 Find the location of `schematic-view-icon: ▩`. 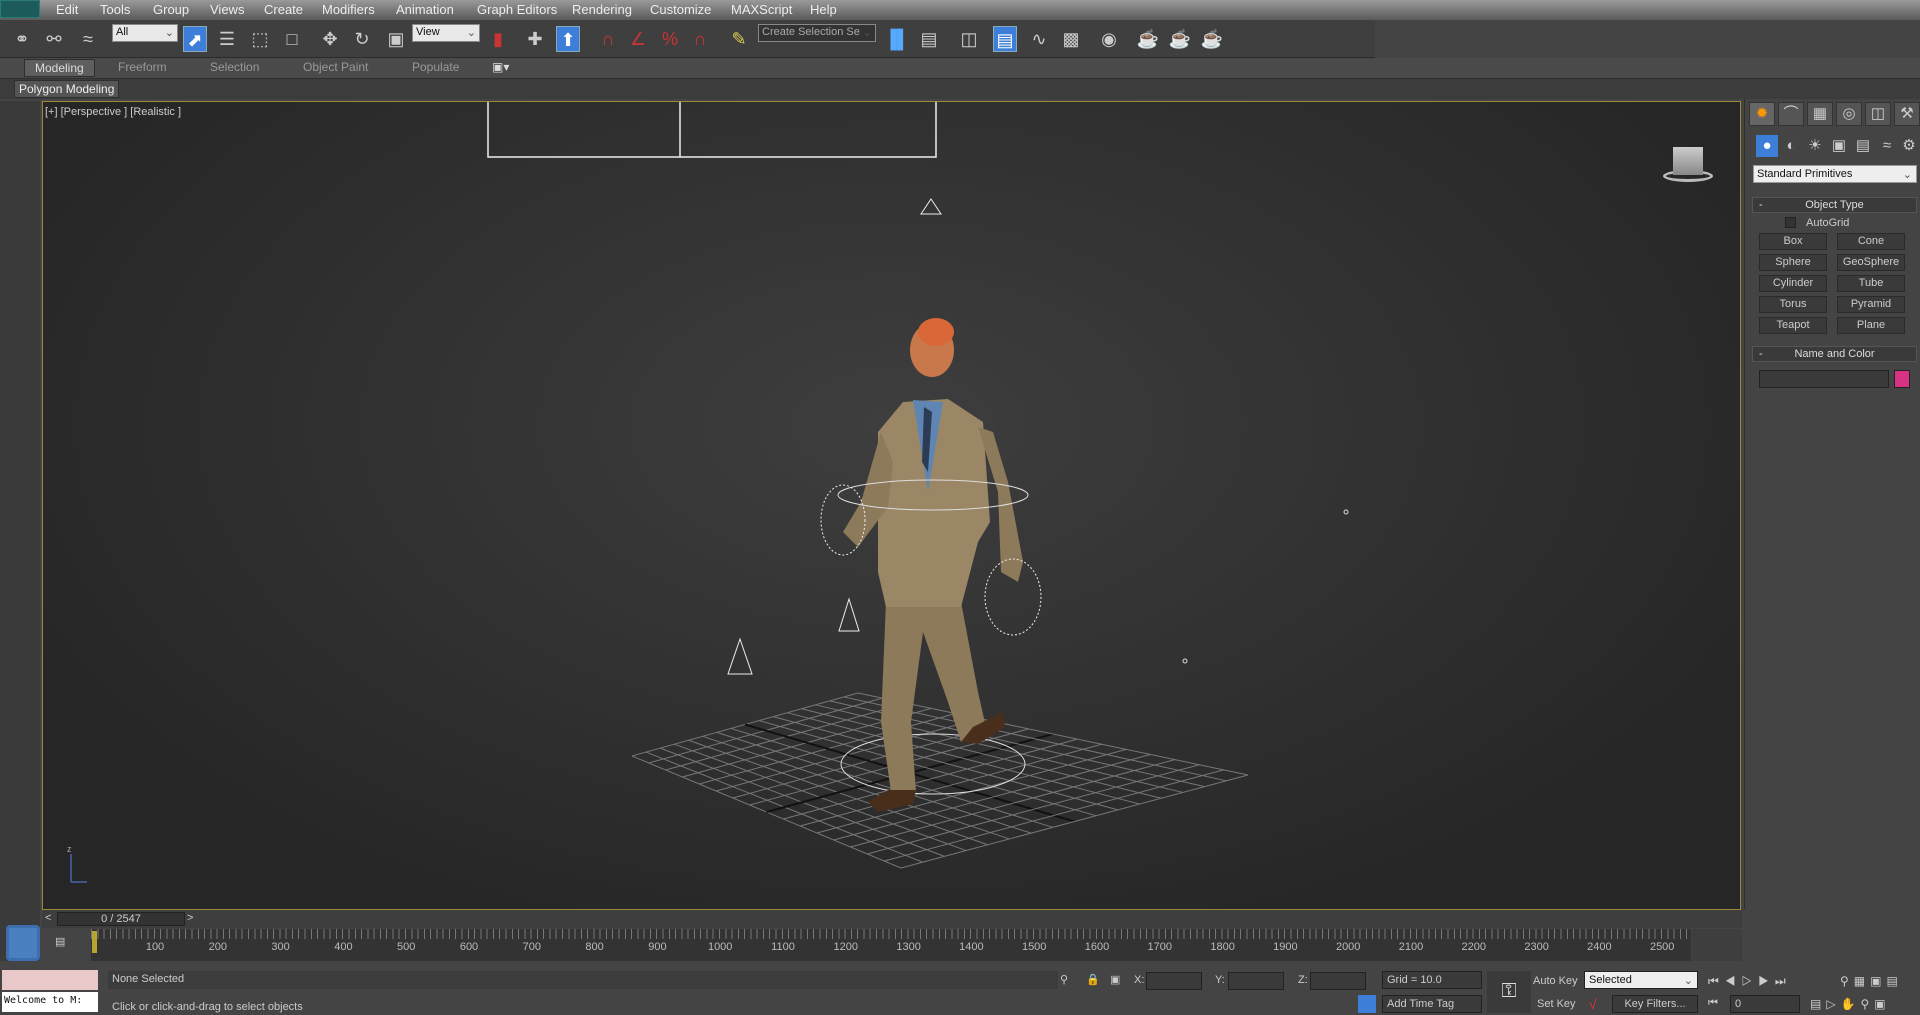

schematic-view-icon: ▩ is located at coordinates (1071, 39).